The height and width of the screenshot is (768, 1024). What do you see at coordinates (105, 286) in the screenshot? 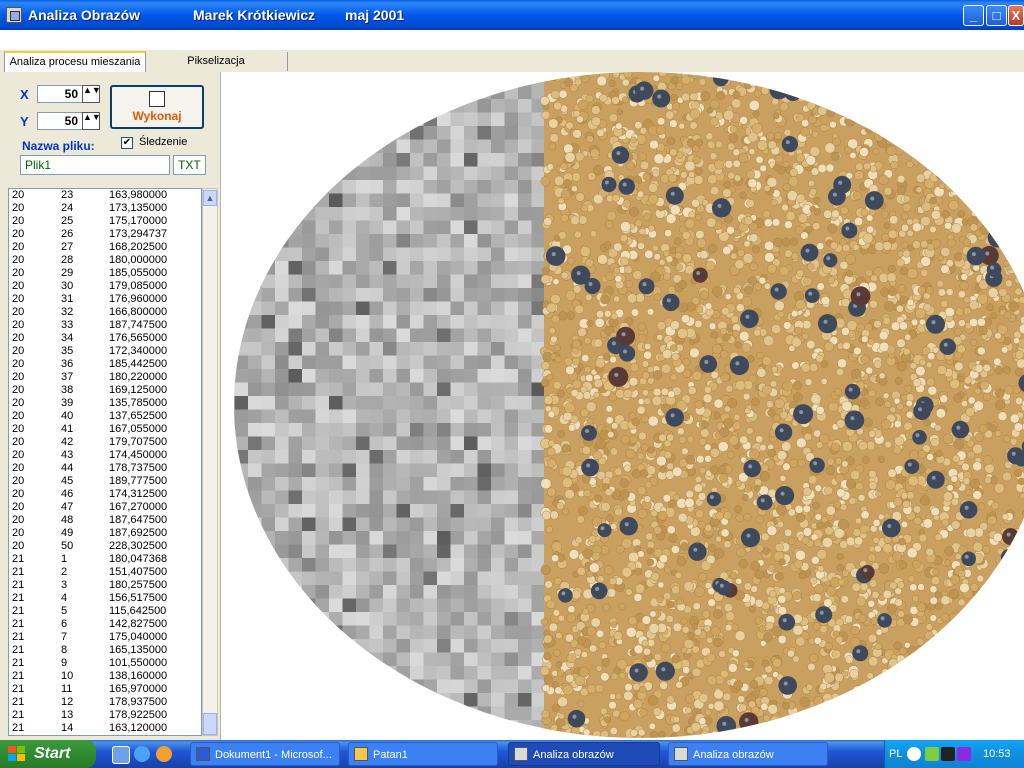
I see `list-item: 20 30 179,085000` at bounding box center [105, 286].